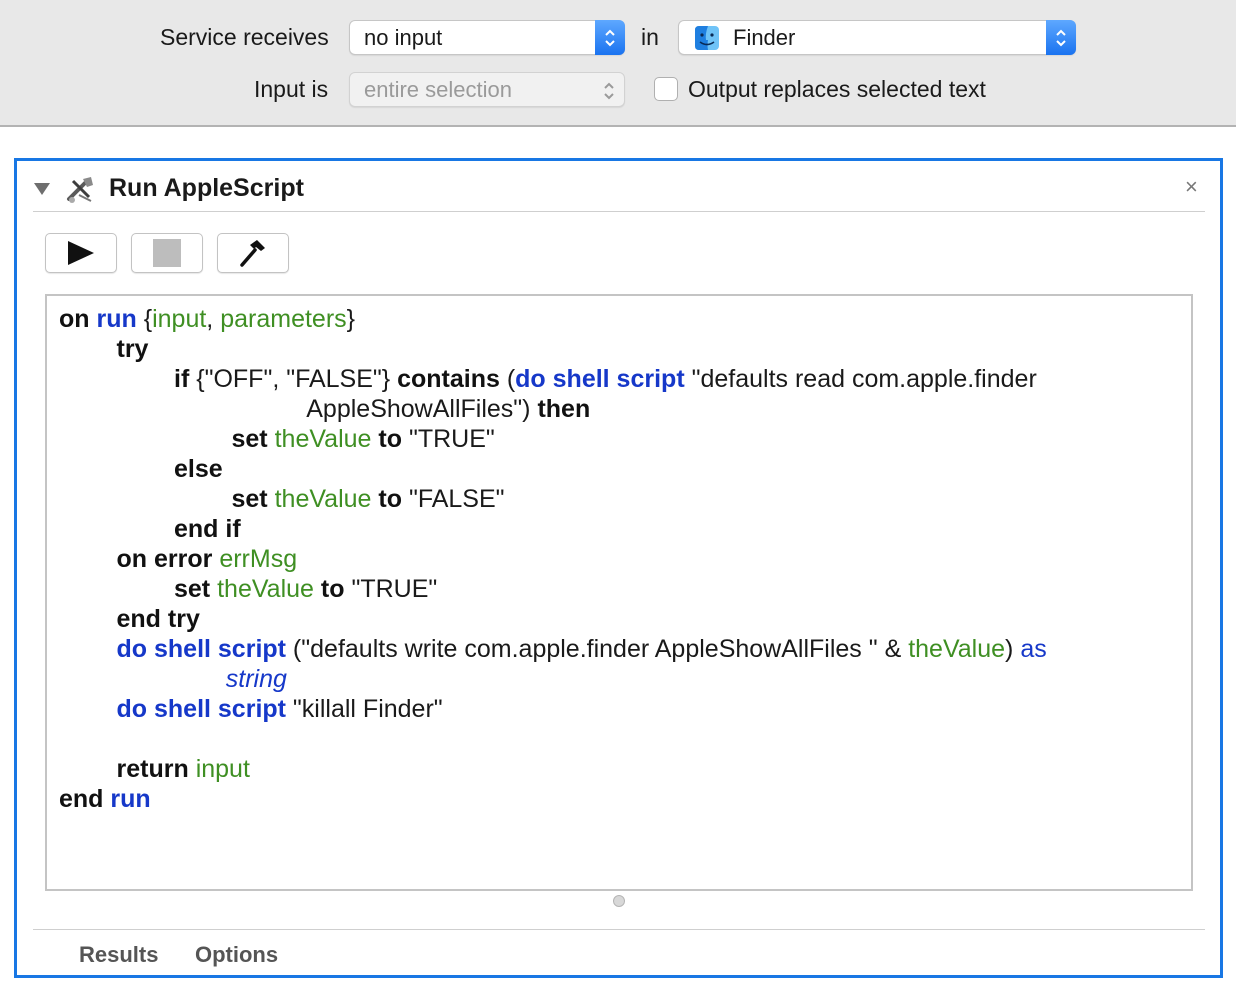 This screenshot has height=1000, width=1236. Describe the element at coordinates (42, 191) in the screenshot. I see `disclosure-triangle-icon` at that location.